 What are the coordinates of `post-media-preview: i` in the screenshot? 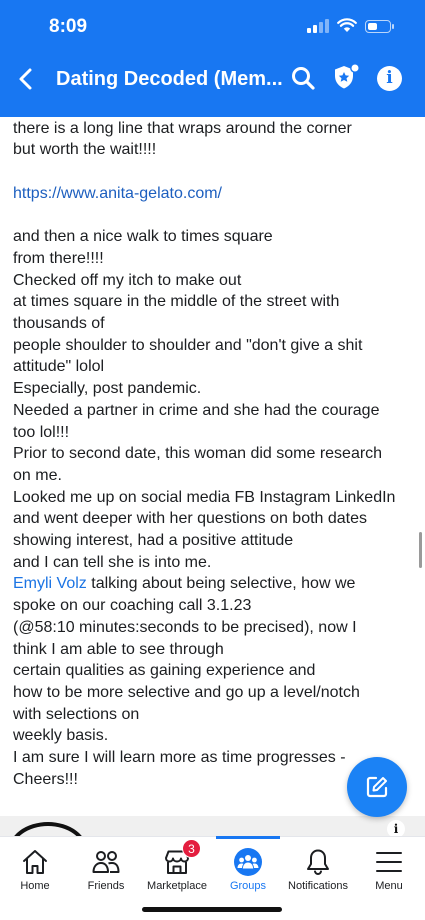 It's located at (212, 826).